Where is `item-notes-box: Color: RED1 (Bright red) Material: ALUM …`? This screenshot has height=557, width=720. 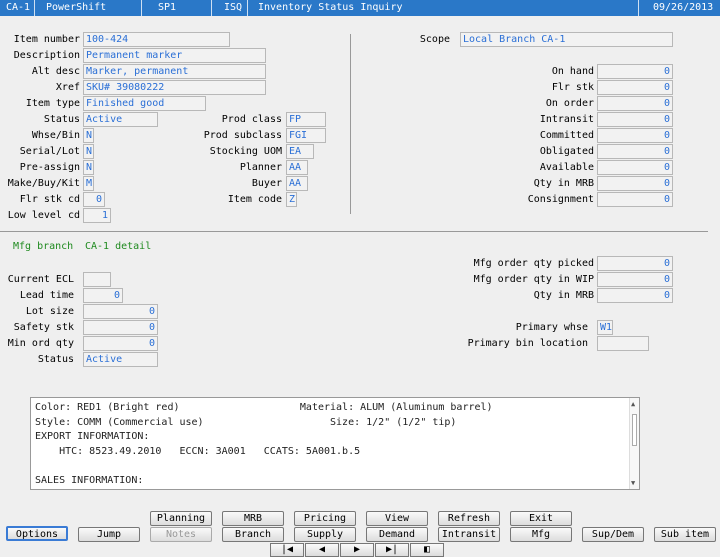
item-notes-box: Color: RED1 (Bright red) Material: ALUM … is located at coordinates (335, 443).